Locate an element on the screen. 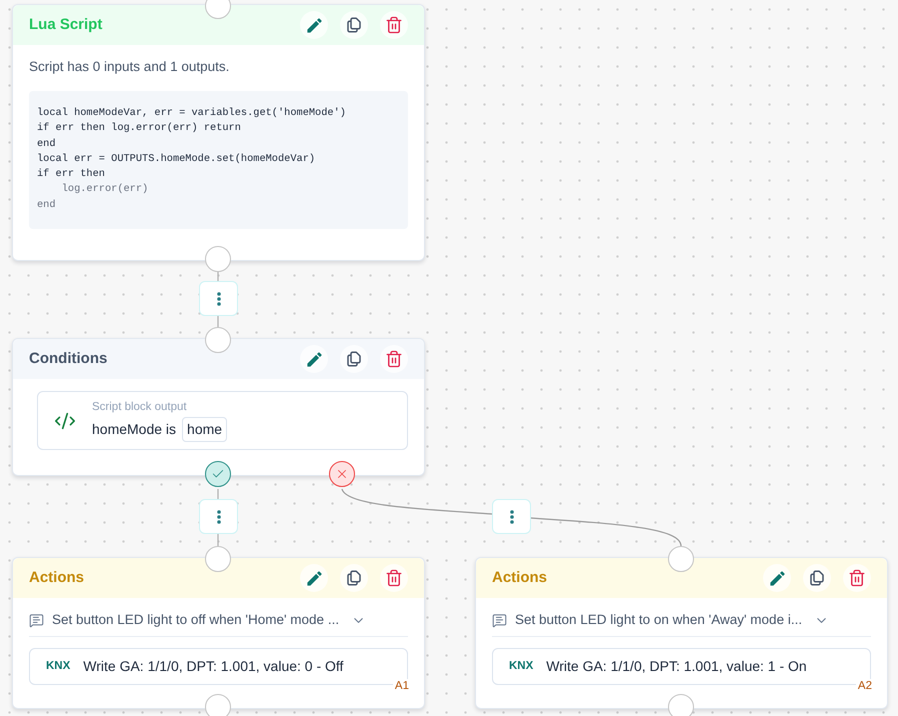 The width and height of the screenshot is (898, 716). close-icon is located at coordinates (342, 474).